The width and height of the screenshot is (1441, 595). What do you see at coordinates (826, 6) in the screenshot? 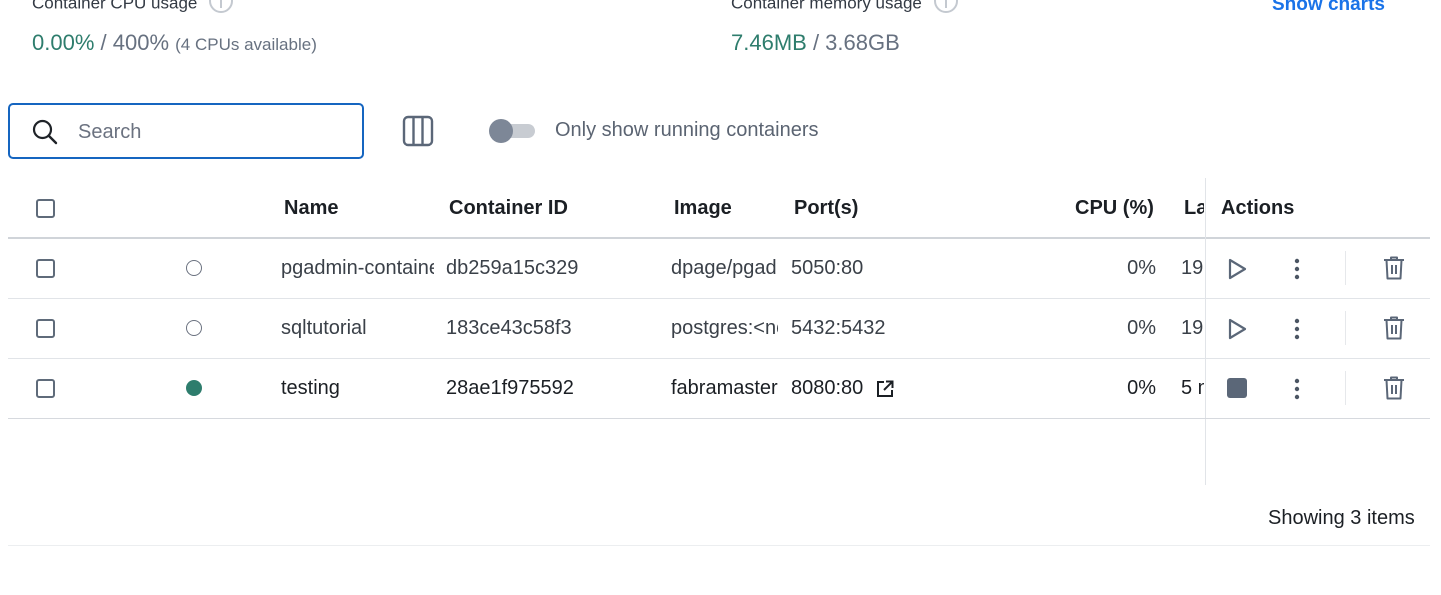
I see `memory-usage-label: Container memory usage` at bounding box center [826, 6].